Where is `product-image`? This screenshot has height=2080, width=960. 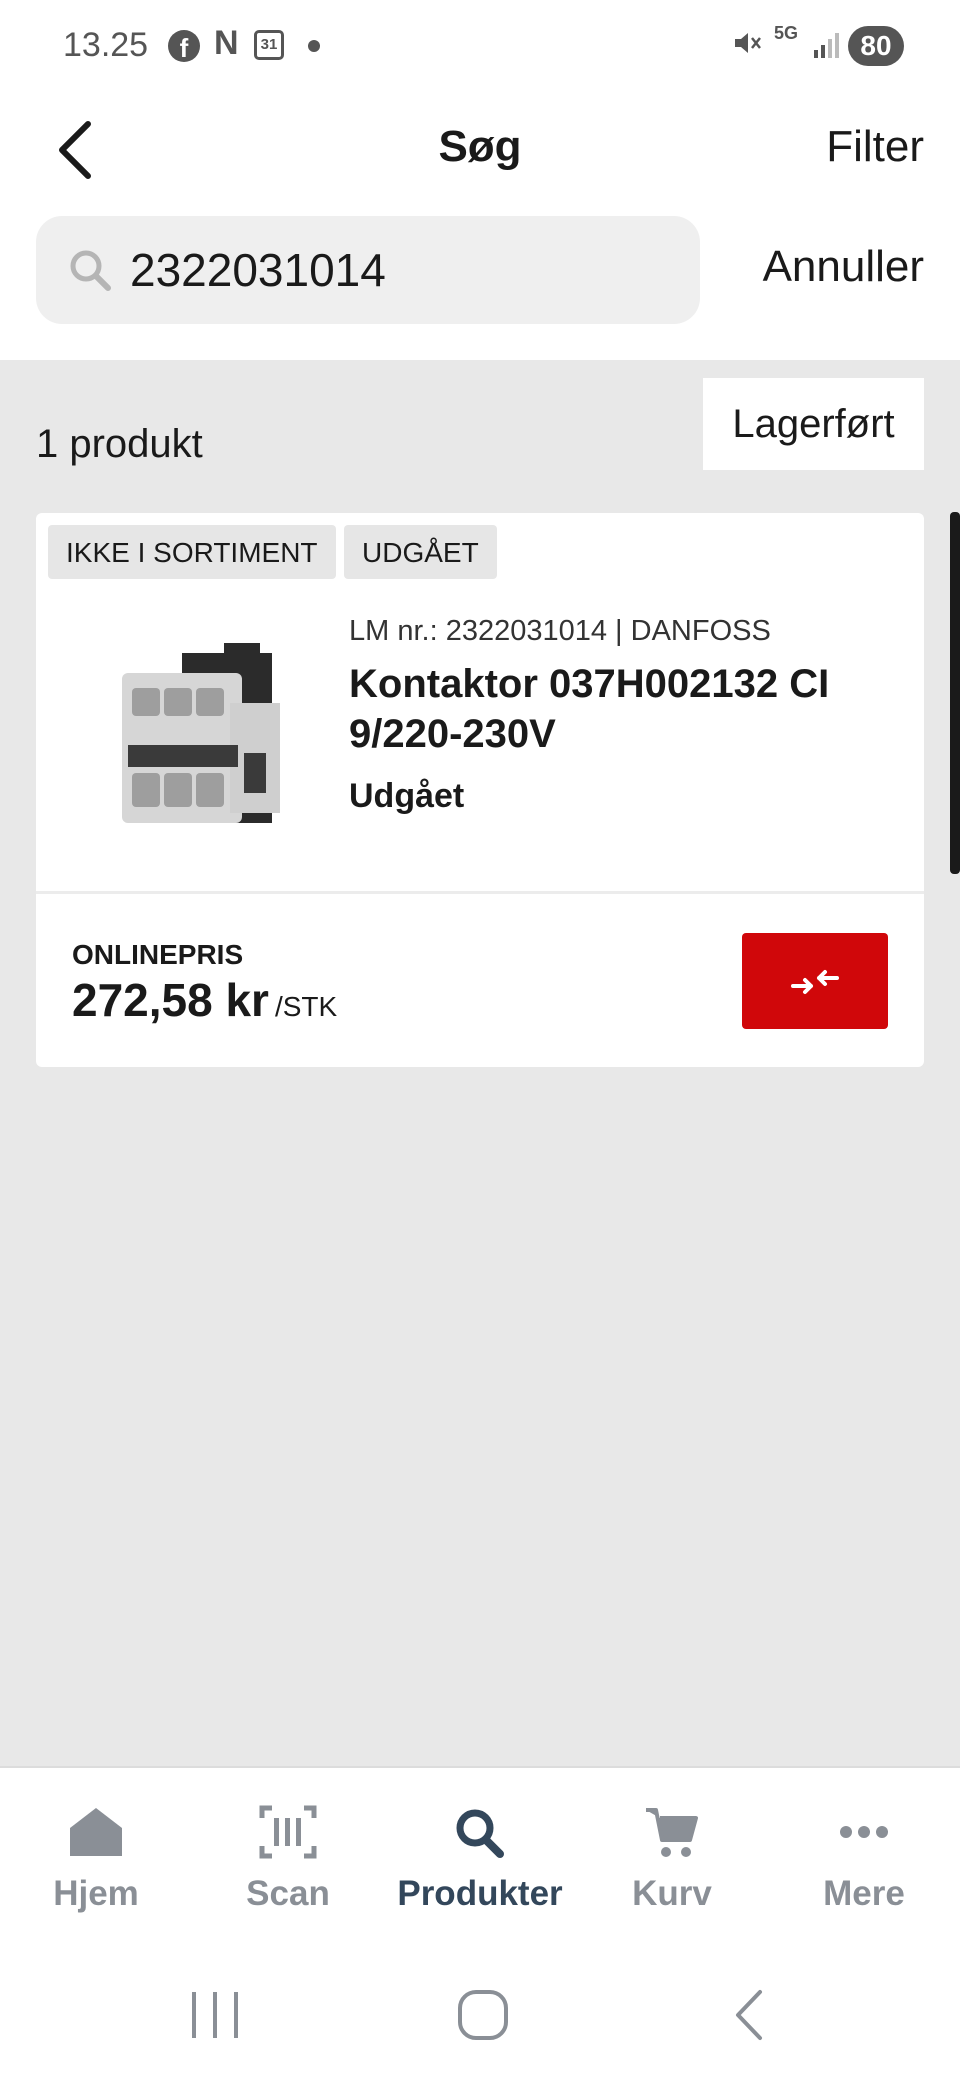 product-image is located at coordinates (207, 733).